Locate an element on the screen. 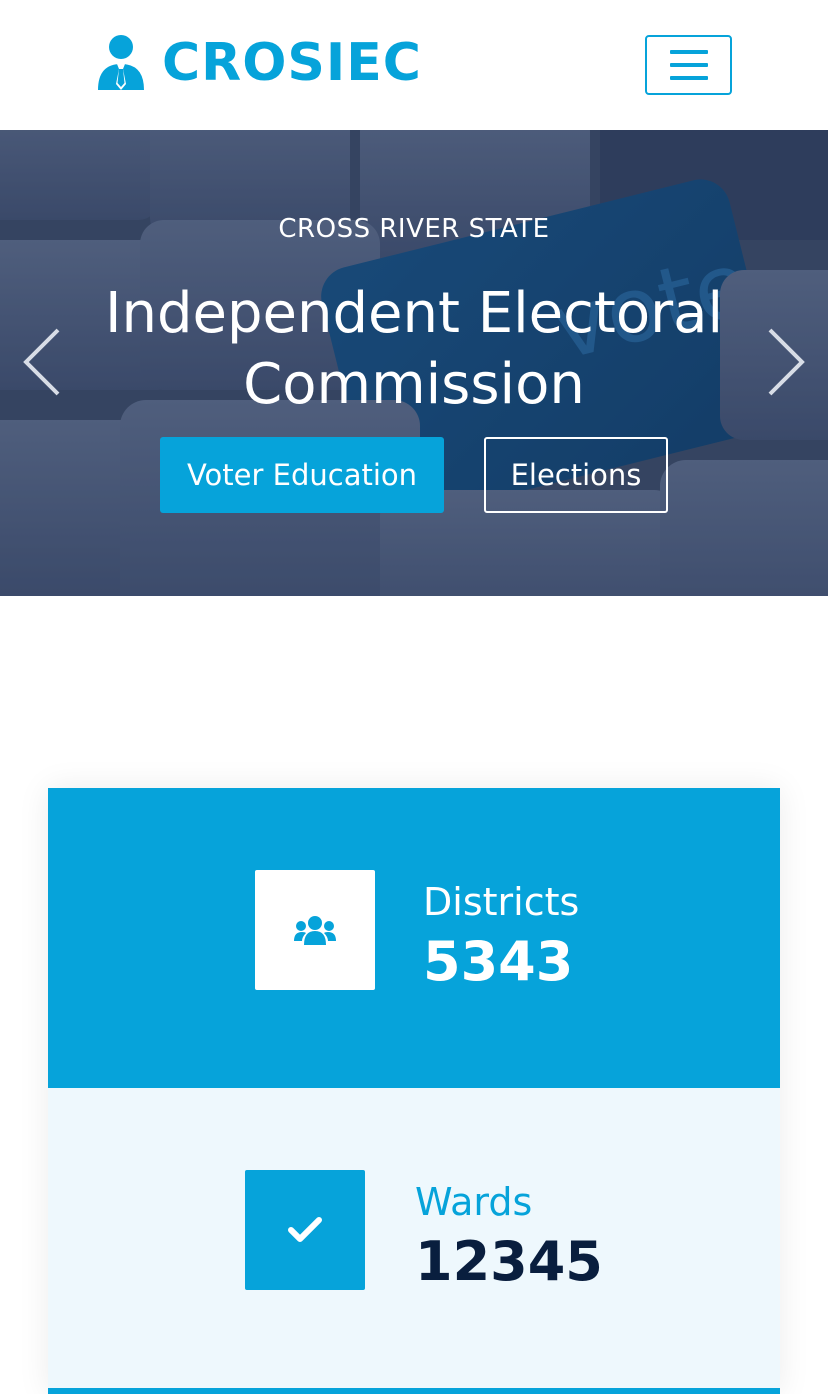 The width and height of the screenshot is (828, 1394). elections-button: Elections is located at coordinates (576, 475).